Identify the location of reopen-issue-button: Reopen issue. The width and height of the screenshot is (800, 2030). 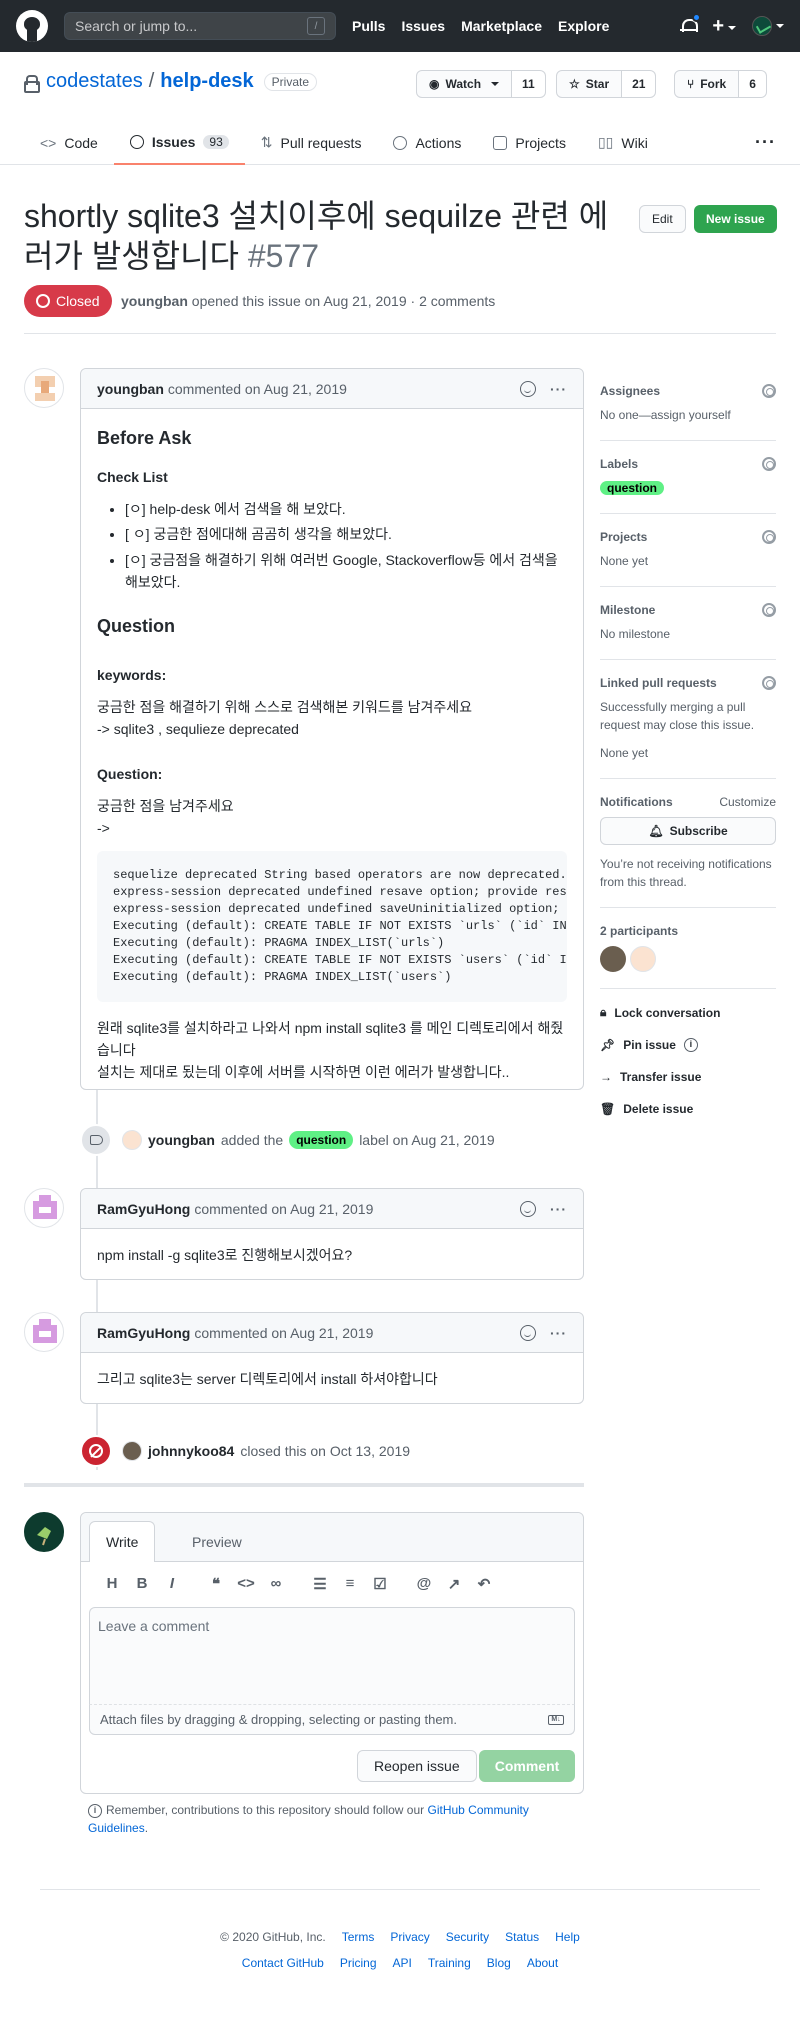
(417, 1766).